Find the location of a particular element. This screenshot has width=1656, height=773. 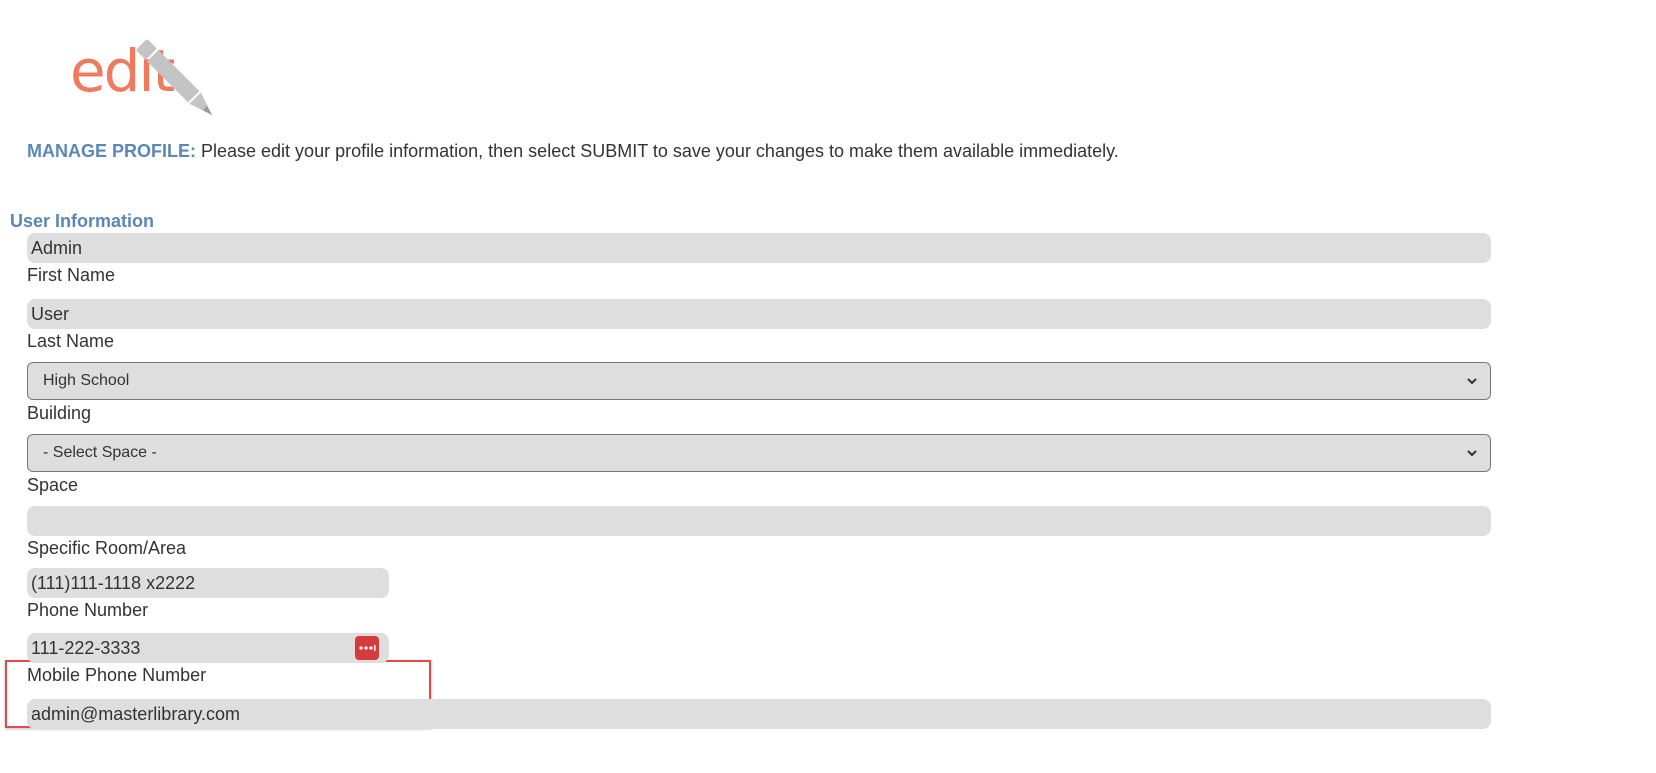

first-name-label: First Name is located at coordinates (71, 275).